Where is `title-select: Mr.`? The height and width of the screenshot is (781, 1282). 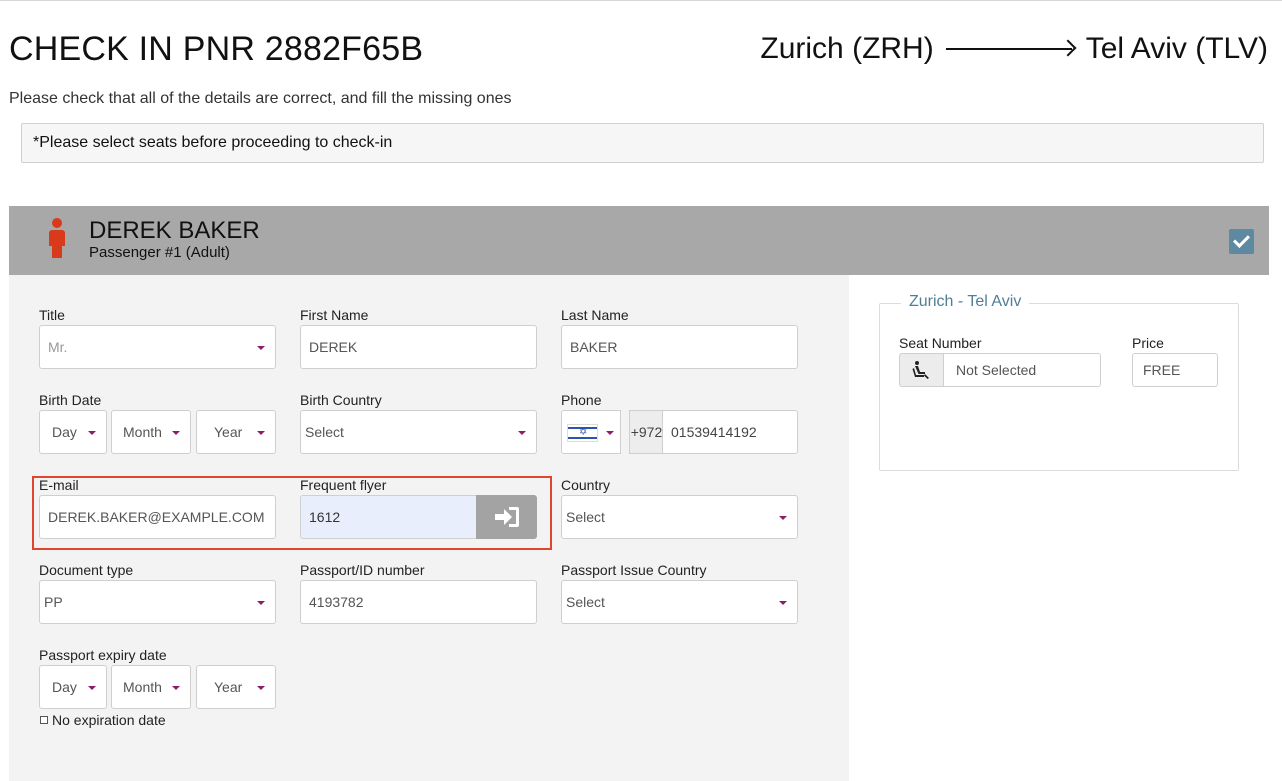 title-select: Mr. is located at coordinates (157, 347).